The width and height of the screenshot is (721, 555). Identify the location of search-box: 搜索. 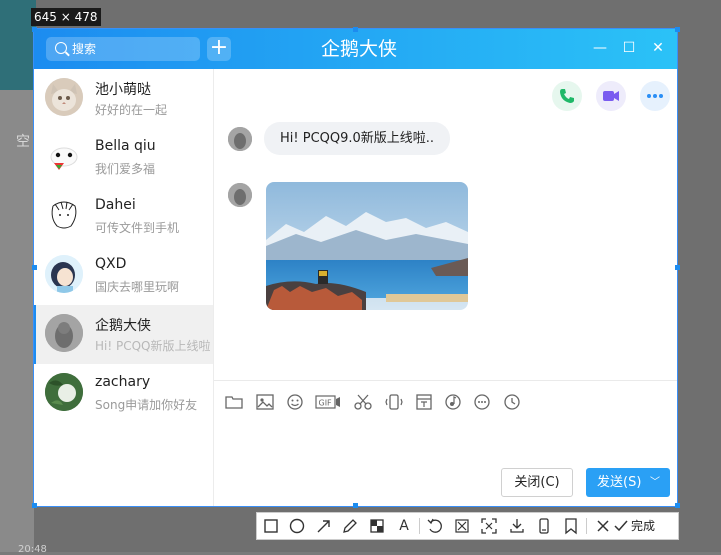
(123, 49).